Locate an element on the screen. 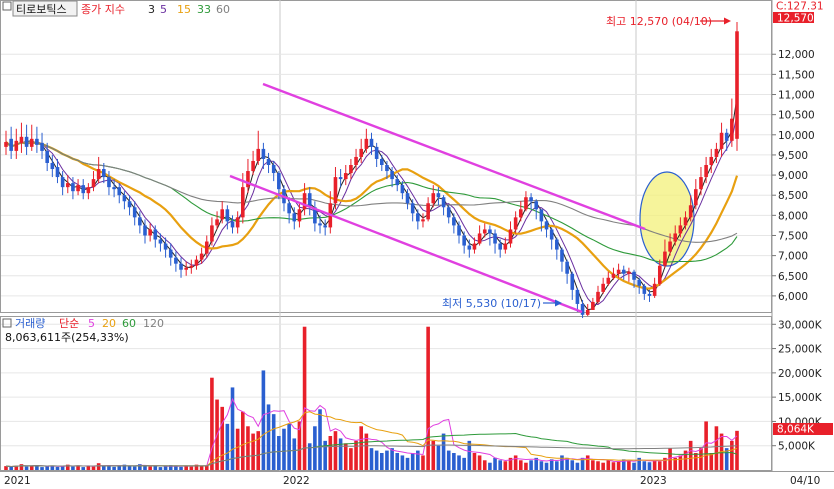 The width and height of the screenshot is (834, 489). current-value-label: C:127.31 is located at coordinates (800, 7).